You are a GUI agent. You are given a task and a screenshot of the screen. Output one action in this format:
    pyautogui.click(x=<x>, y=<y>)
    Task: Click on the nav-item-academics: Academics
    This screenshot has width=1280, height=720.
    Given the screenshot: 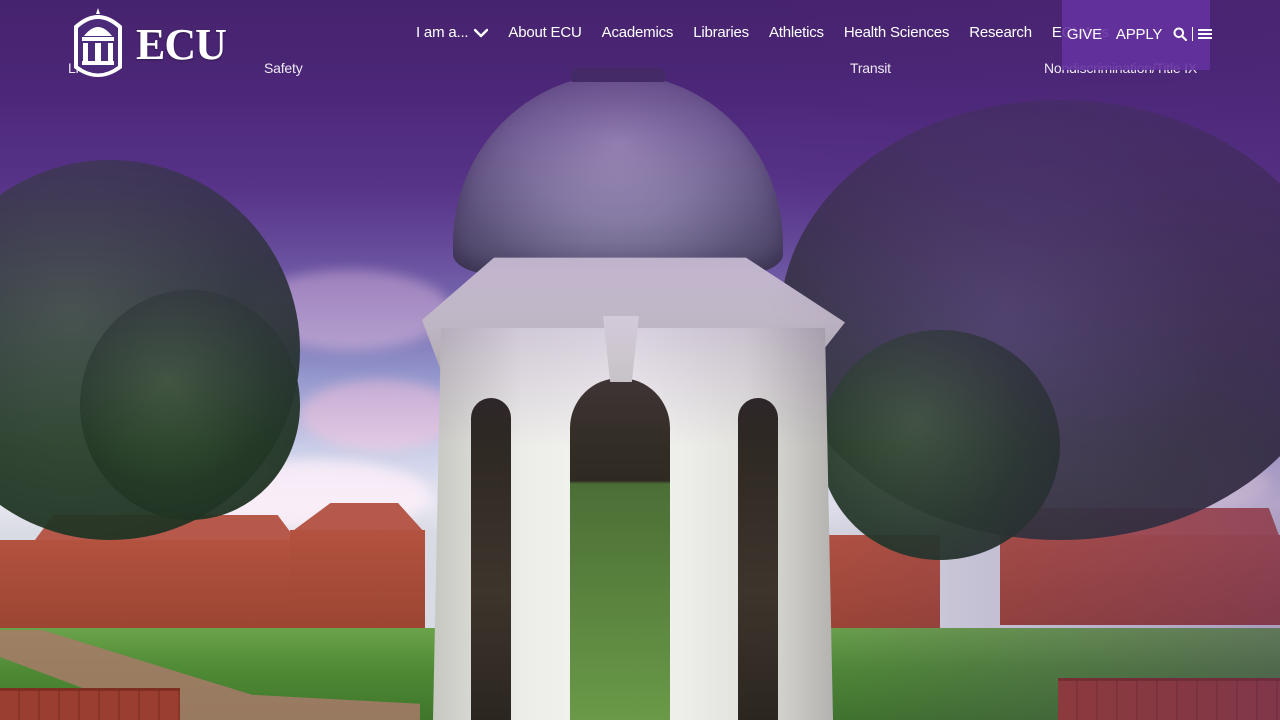 What is the action you would take?
    pyautogui.click(x=638, y=32)
    